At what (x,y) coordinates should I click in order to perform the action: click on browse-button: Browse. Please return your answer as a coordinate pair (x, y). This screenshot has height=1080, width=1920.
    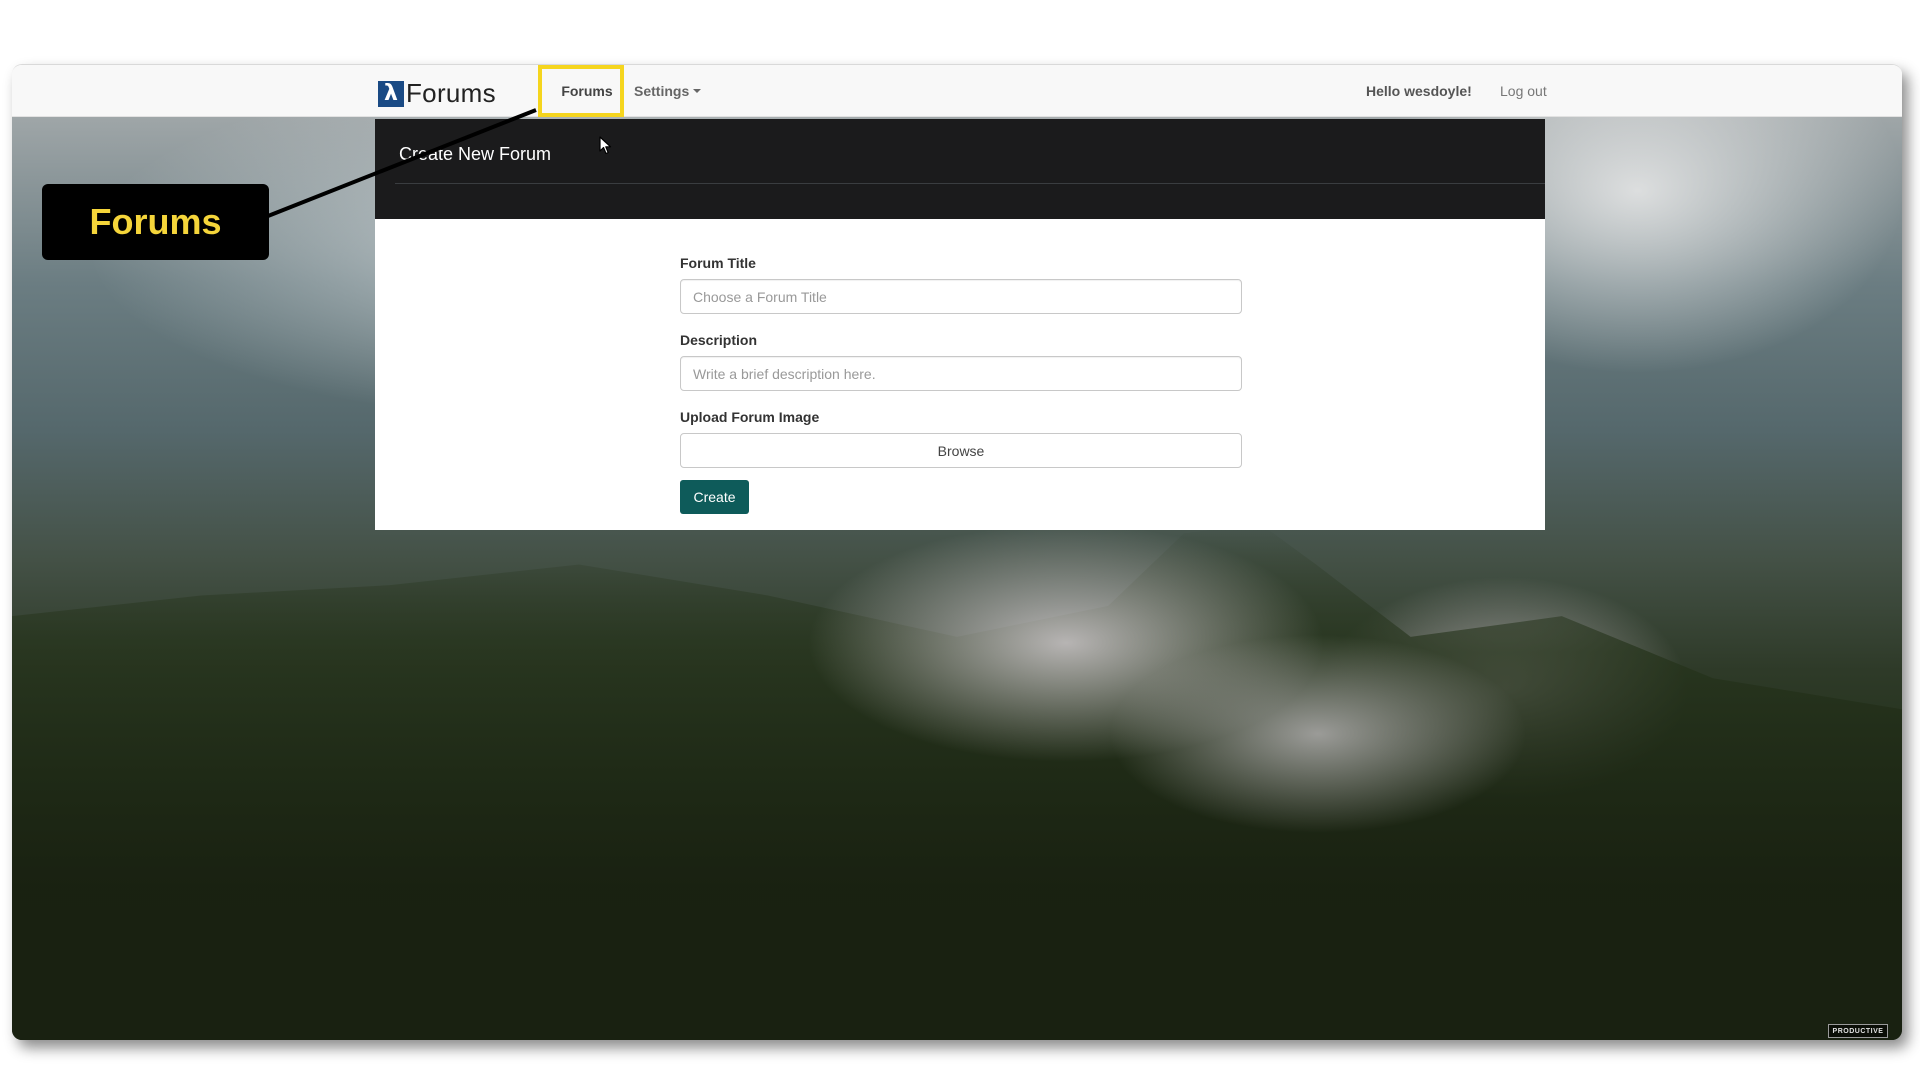
    Looking at the image, I should click on (961, 450).